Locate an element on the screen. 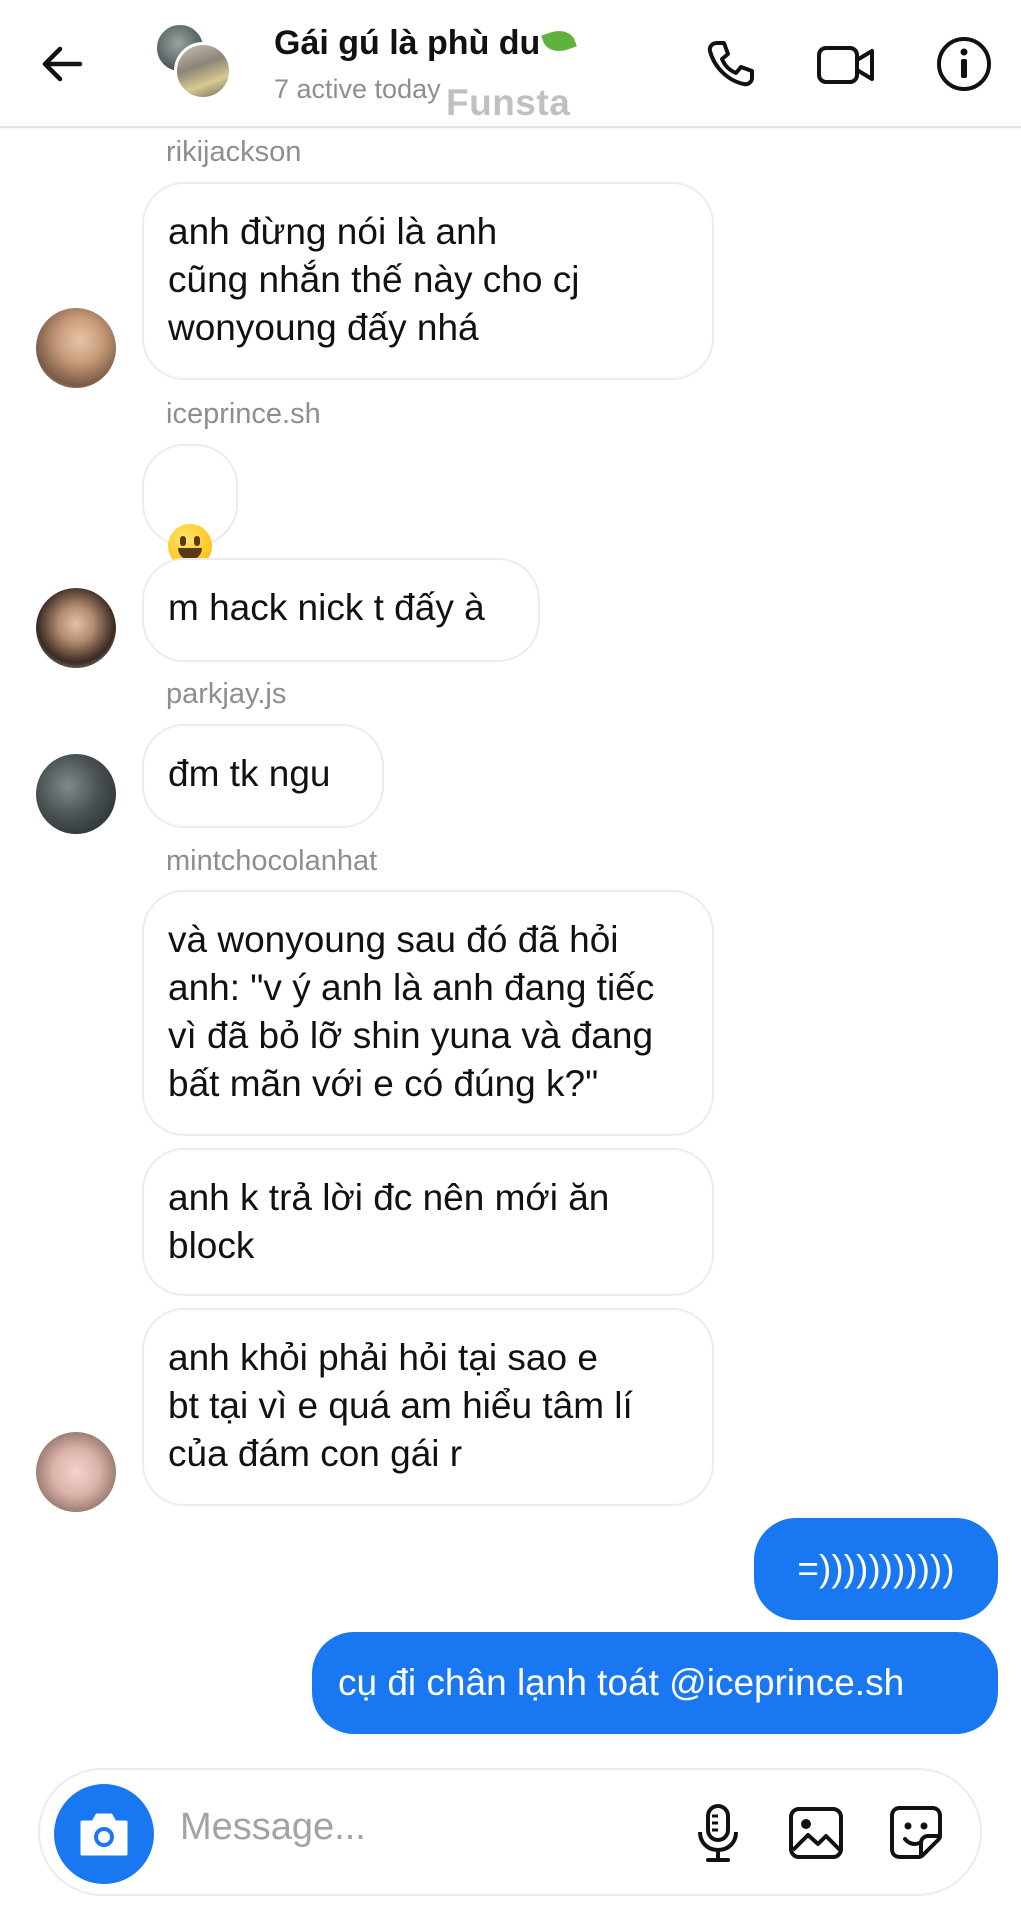 The image size is (1021, 1920). camera-icon is located at coordinates (104, 1834).